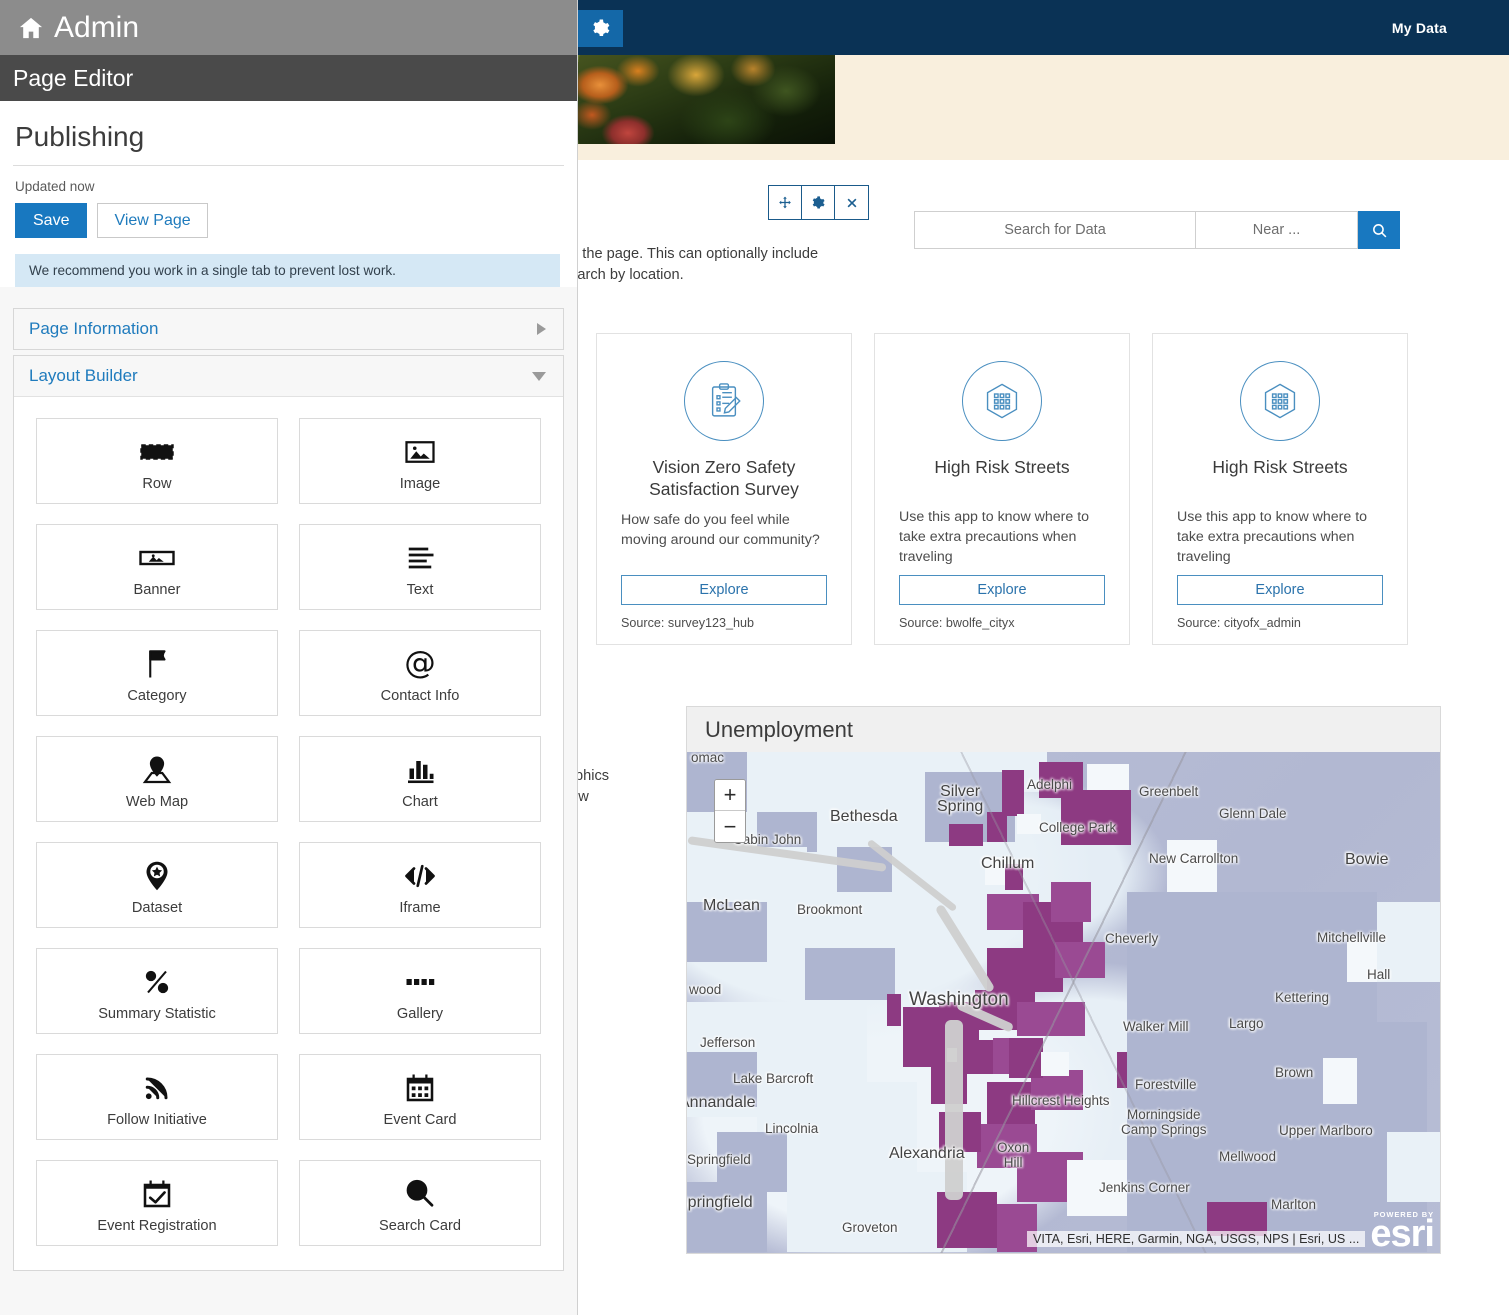  I want to click on zoom-out-button: −, so click(730, 826).